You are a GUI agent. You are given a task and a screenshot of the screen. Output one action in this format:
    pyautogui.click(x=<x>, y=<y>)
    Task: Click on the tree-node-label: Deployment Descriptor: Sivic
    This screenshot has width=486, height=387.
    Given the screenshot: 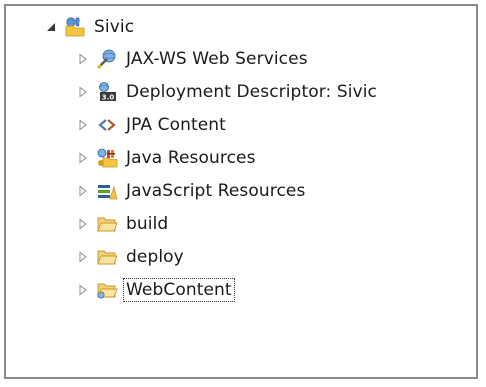 What is the action you would take?
    pyautogui.click(x=251, y=92)
    